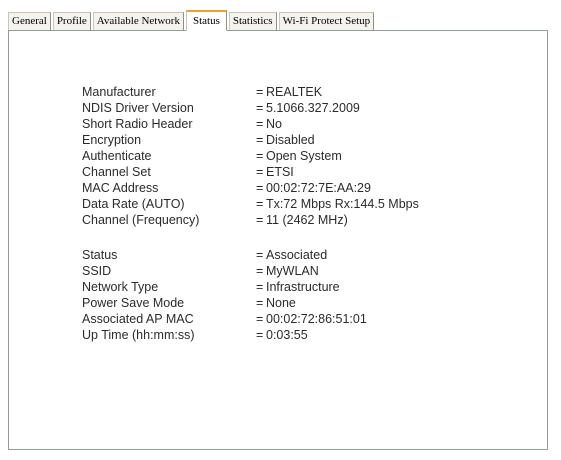  Describe the element at coordinates (116, 172) in the screenshot. I see `status-label: Channel Set` at that location.